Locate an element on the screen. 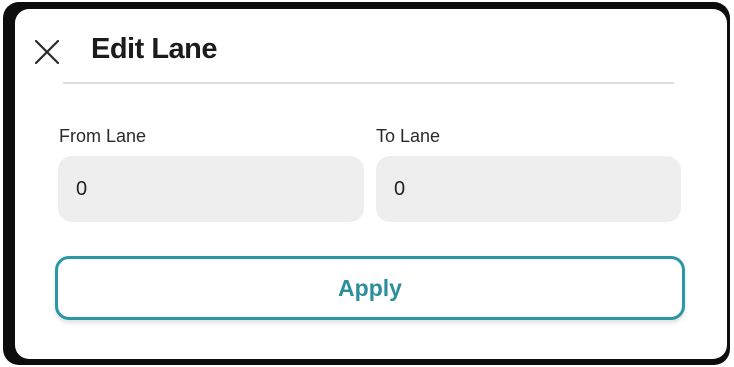 The image size is (734, 367). dialog-title: Edit Lane is located at coordinates (154, 49).